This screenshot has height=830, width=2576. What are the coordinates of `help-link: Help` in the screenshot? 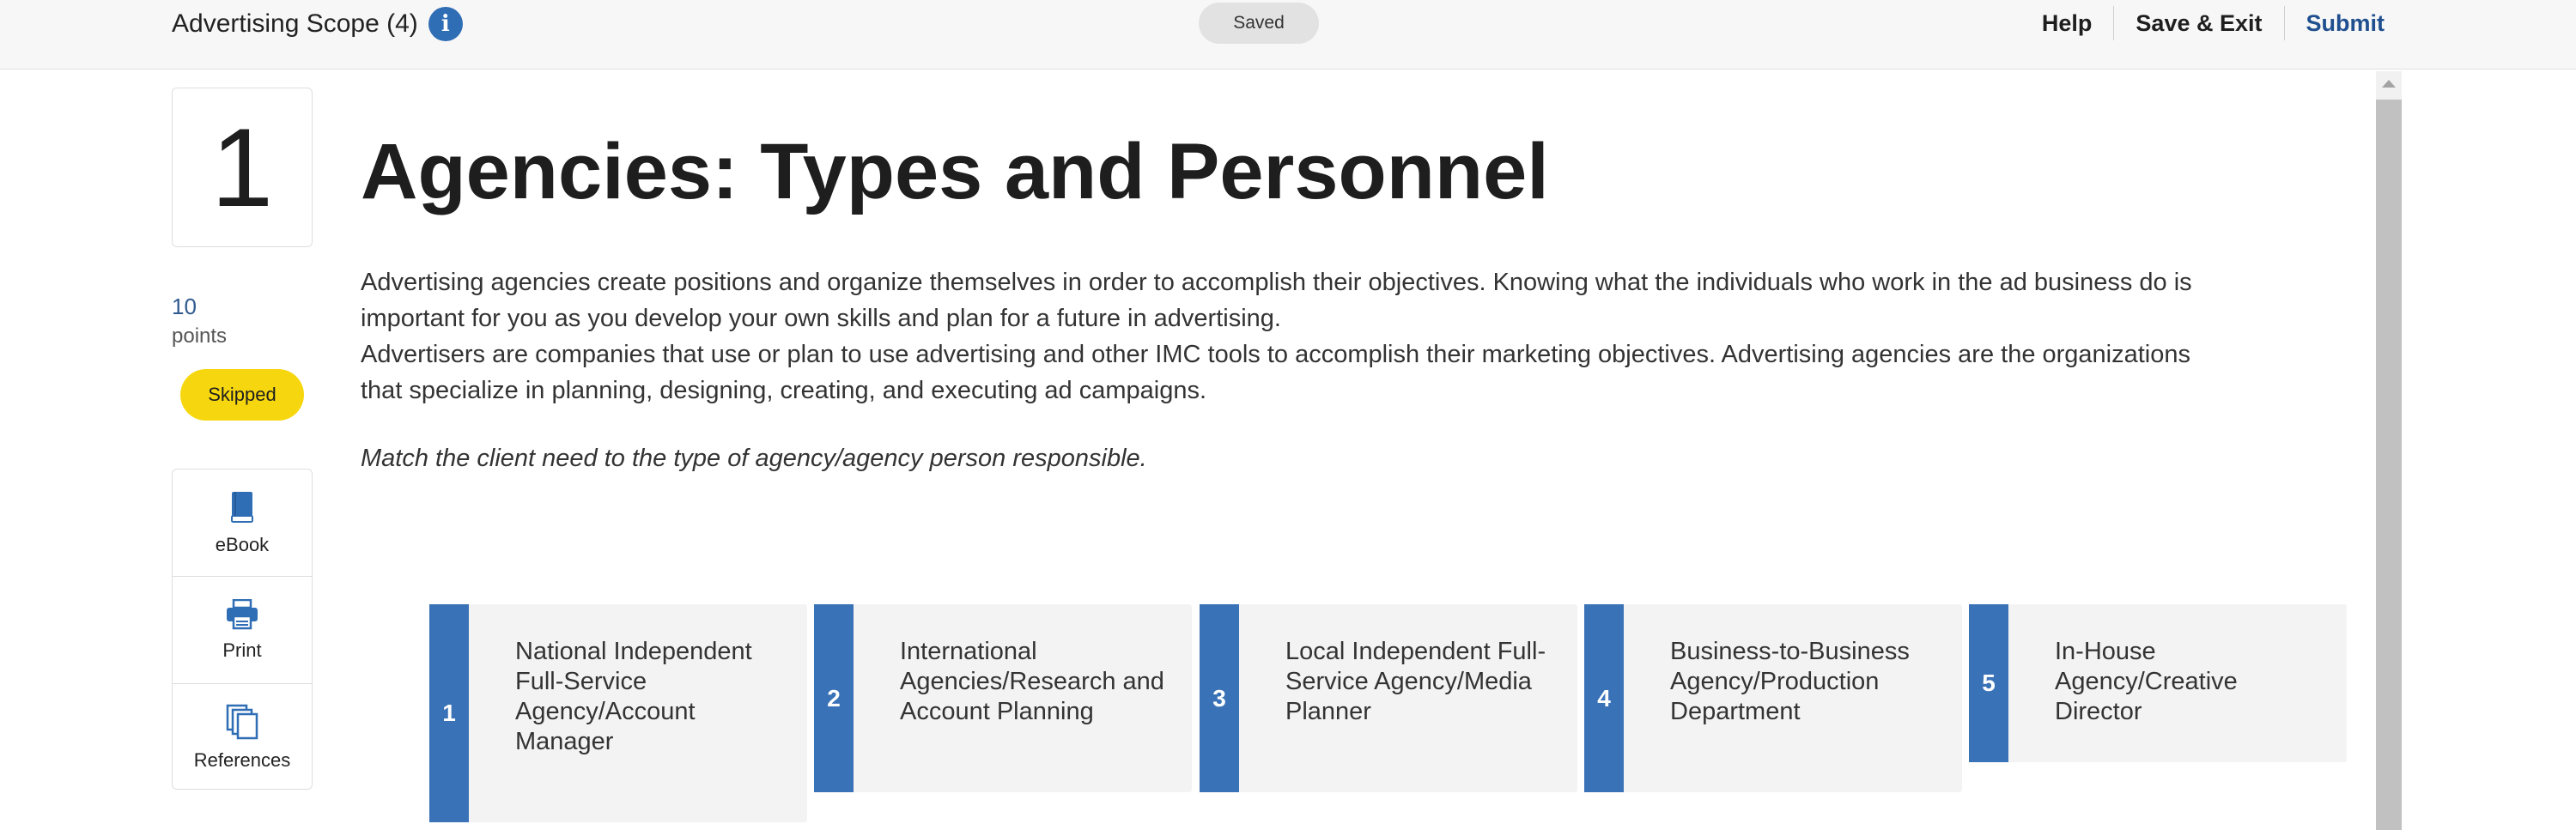 It's located at (2067, 24).